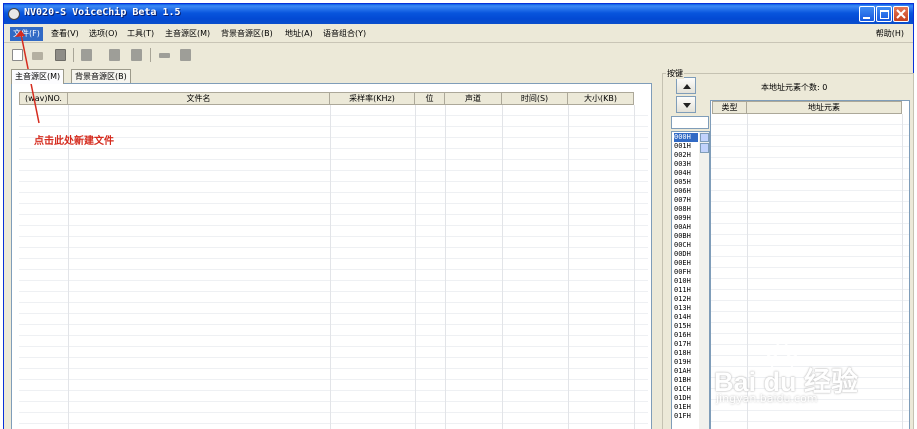 This screenshot has width=917, height=429. I want to click on tab-main-source: 主音源区(M), so click(38, 76).